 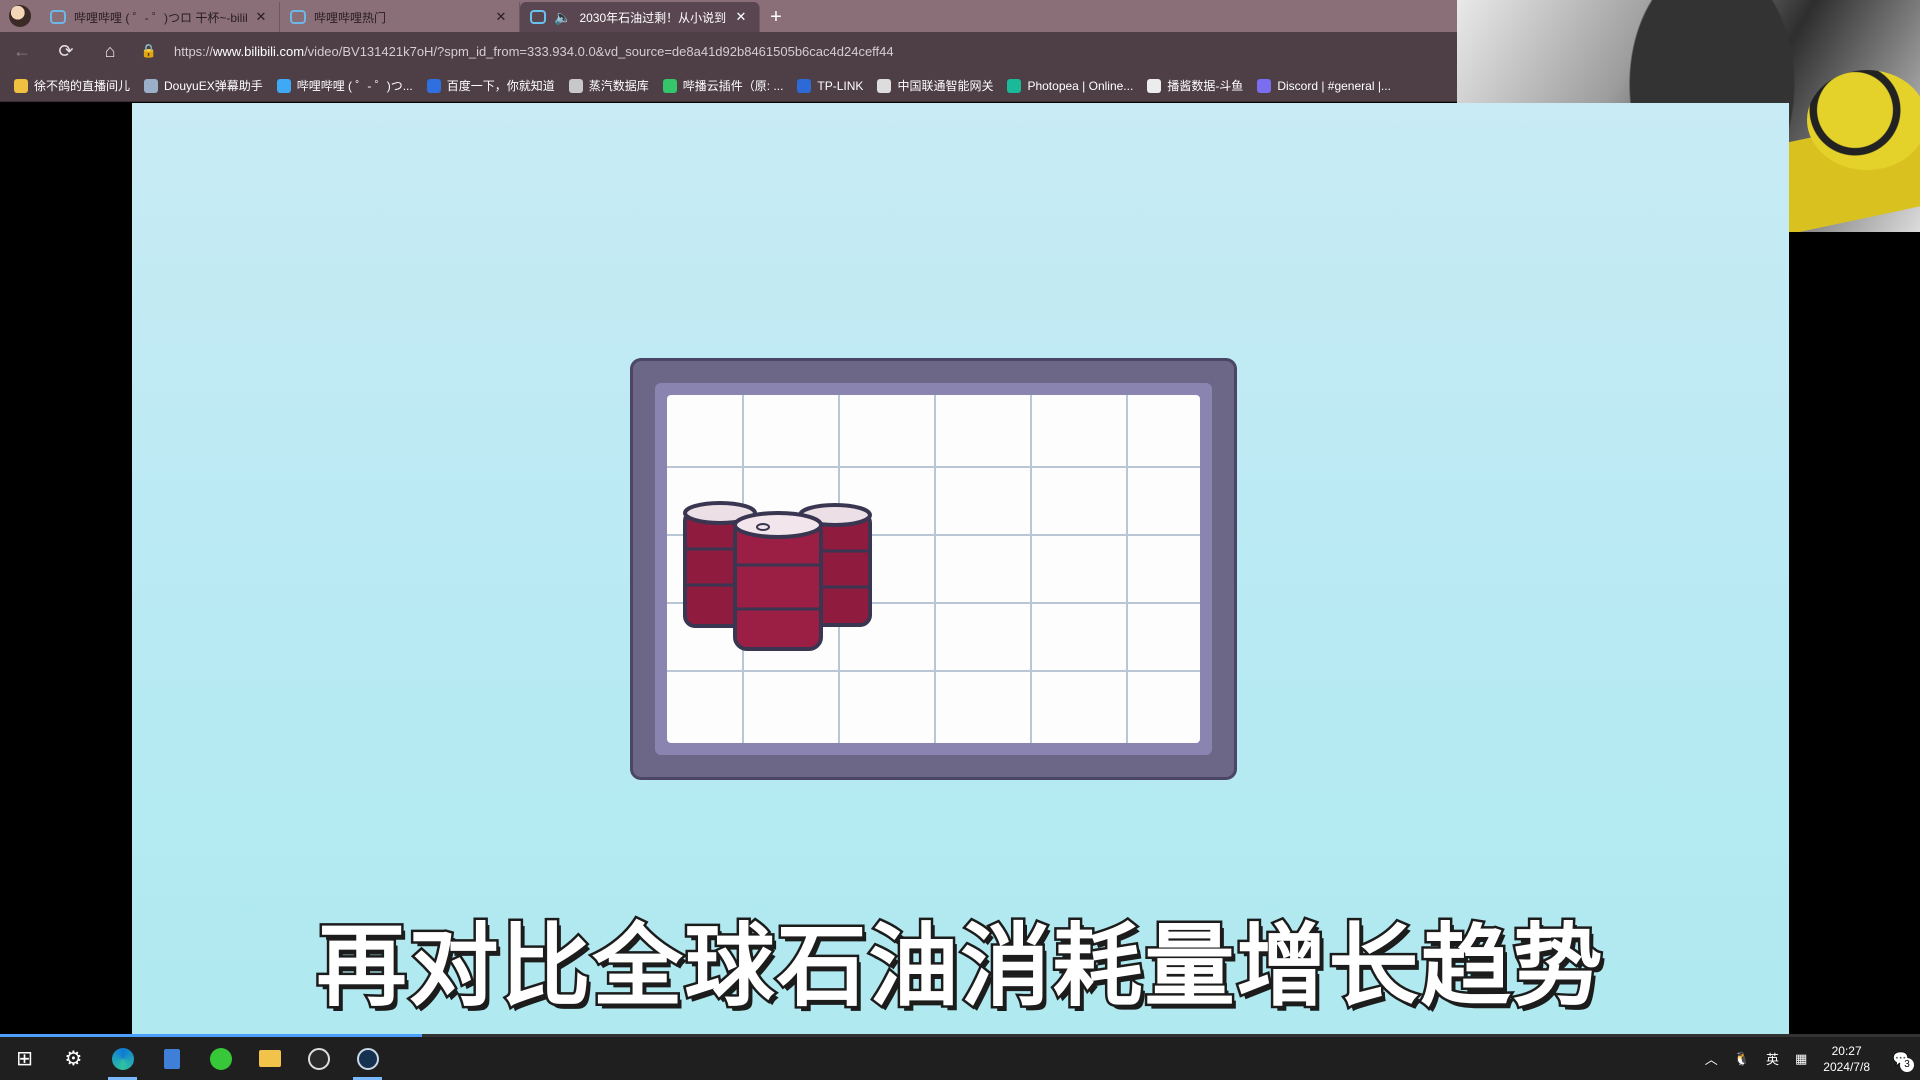 I want to click on speaker-icon: 🔈, so click(x=562, y=17).